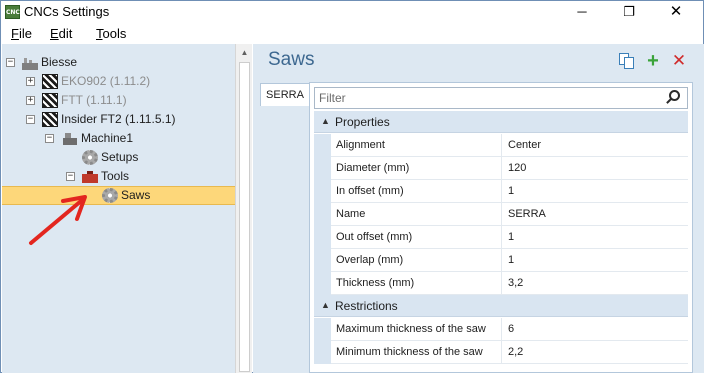  I want to click on menu-tools: Tools, so click(111, 33).